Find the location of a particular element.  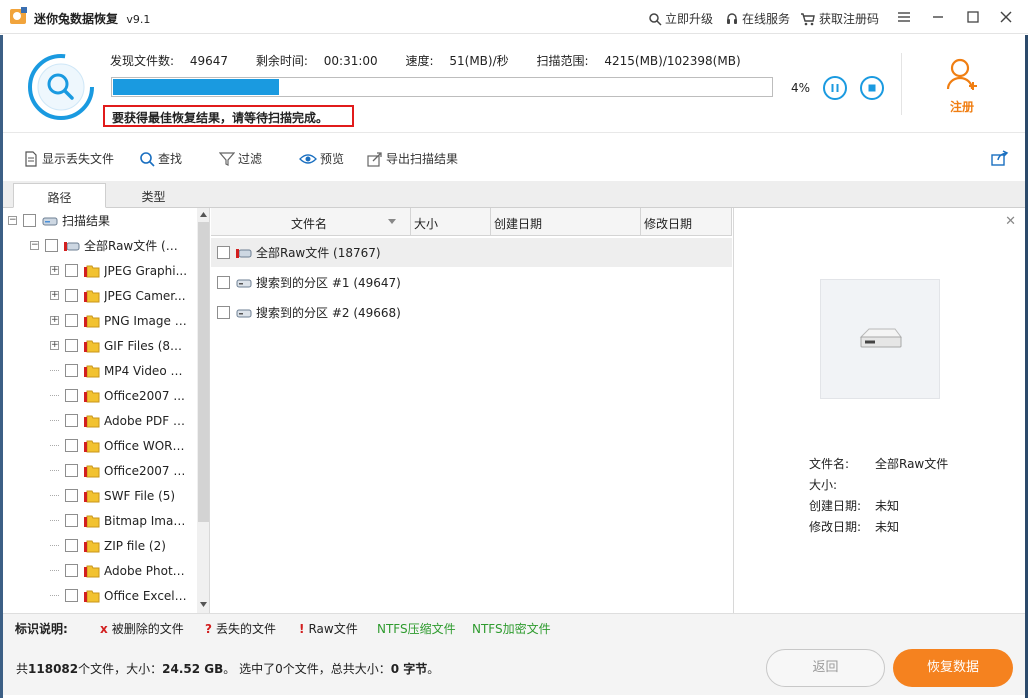

toolbar: 显示丢失文件 查找 过滤 预览 导出扫描结果 is located at coordinates (514, 158).